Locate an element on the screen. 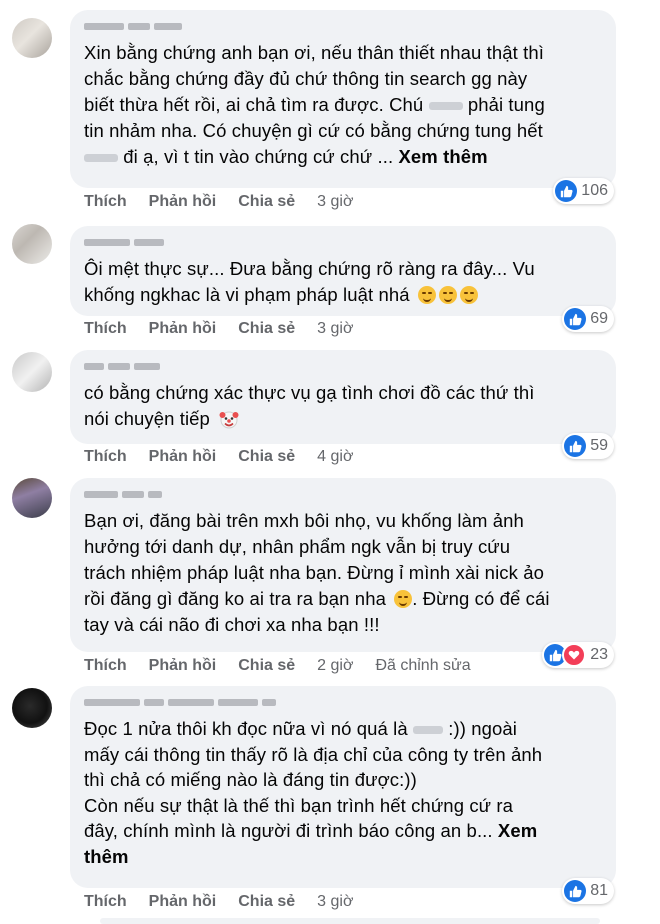 This screenshot has height=924, width=660. reaction-summary: 69 is located at coordinates (588, 319).